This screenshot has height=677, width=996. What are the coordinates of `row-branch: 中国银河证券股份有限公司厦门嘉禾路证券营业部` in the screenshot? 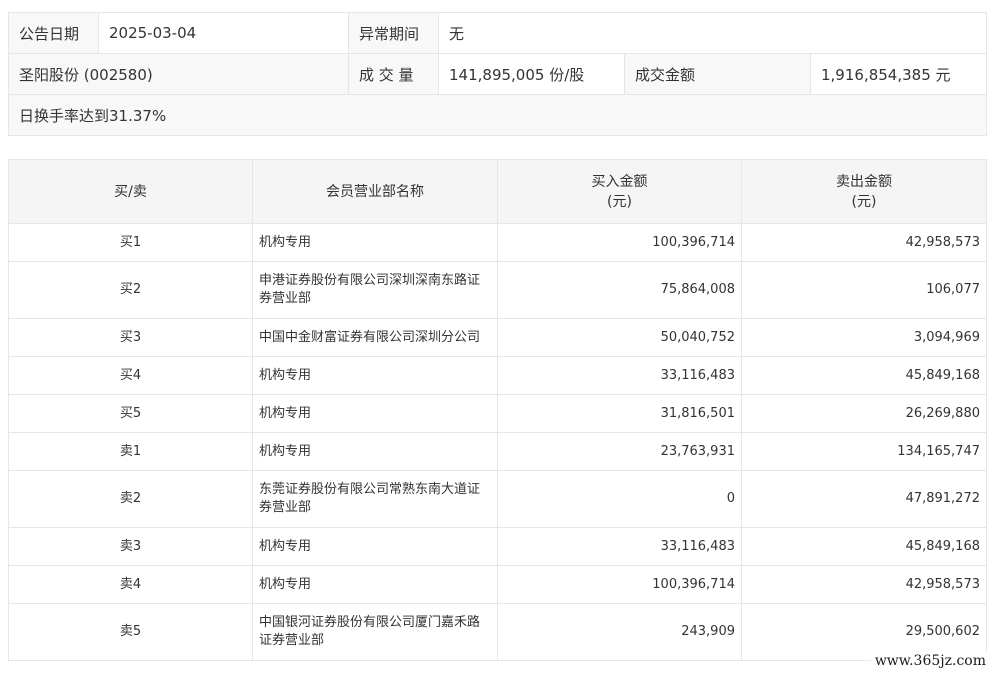 It's located at (375, 632).